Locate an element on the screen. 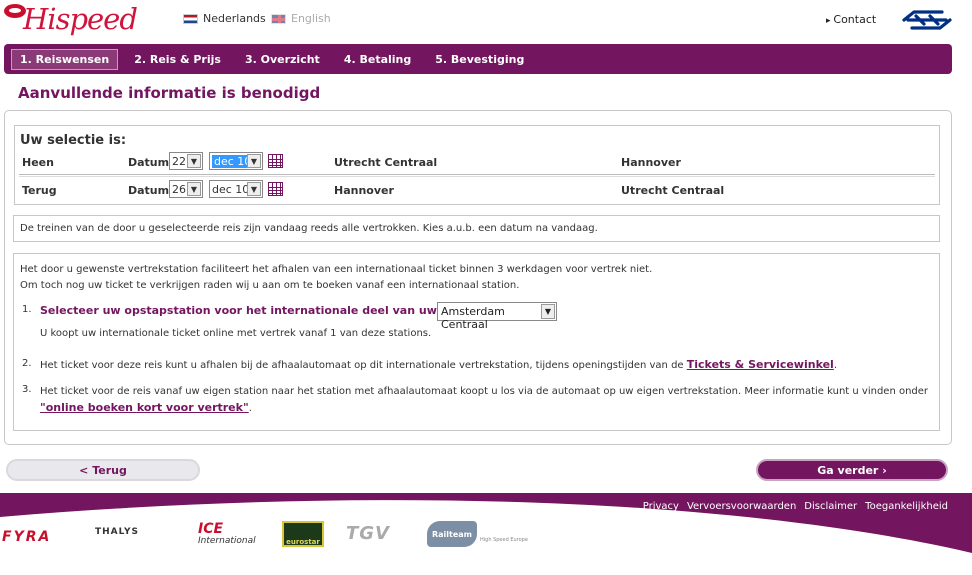 Image resolution: width=972 pixels, height=575 pixels. language-dutch-label: Nederlands is located at coordinates (234, 18).